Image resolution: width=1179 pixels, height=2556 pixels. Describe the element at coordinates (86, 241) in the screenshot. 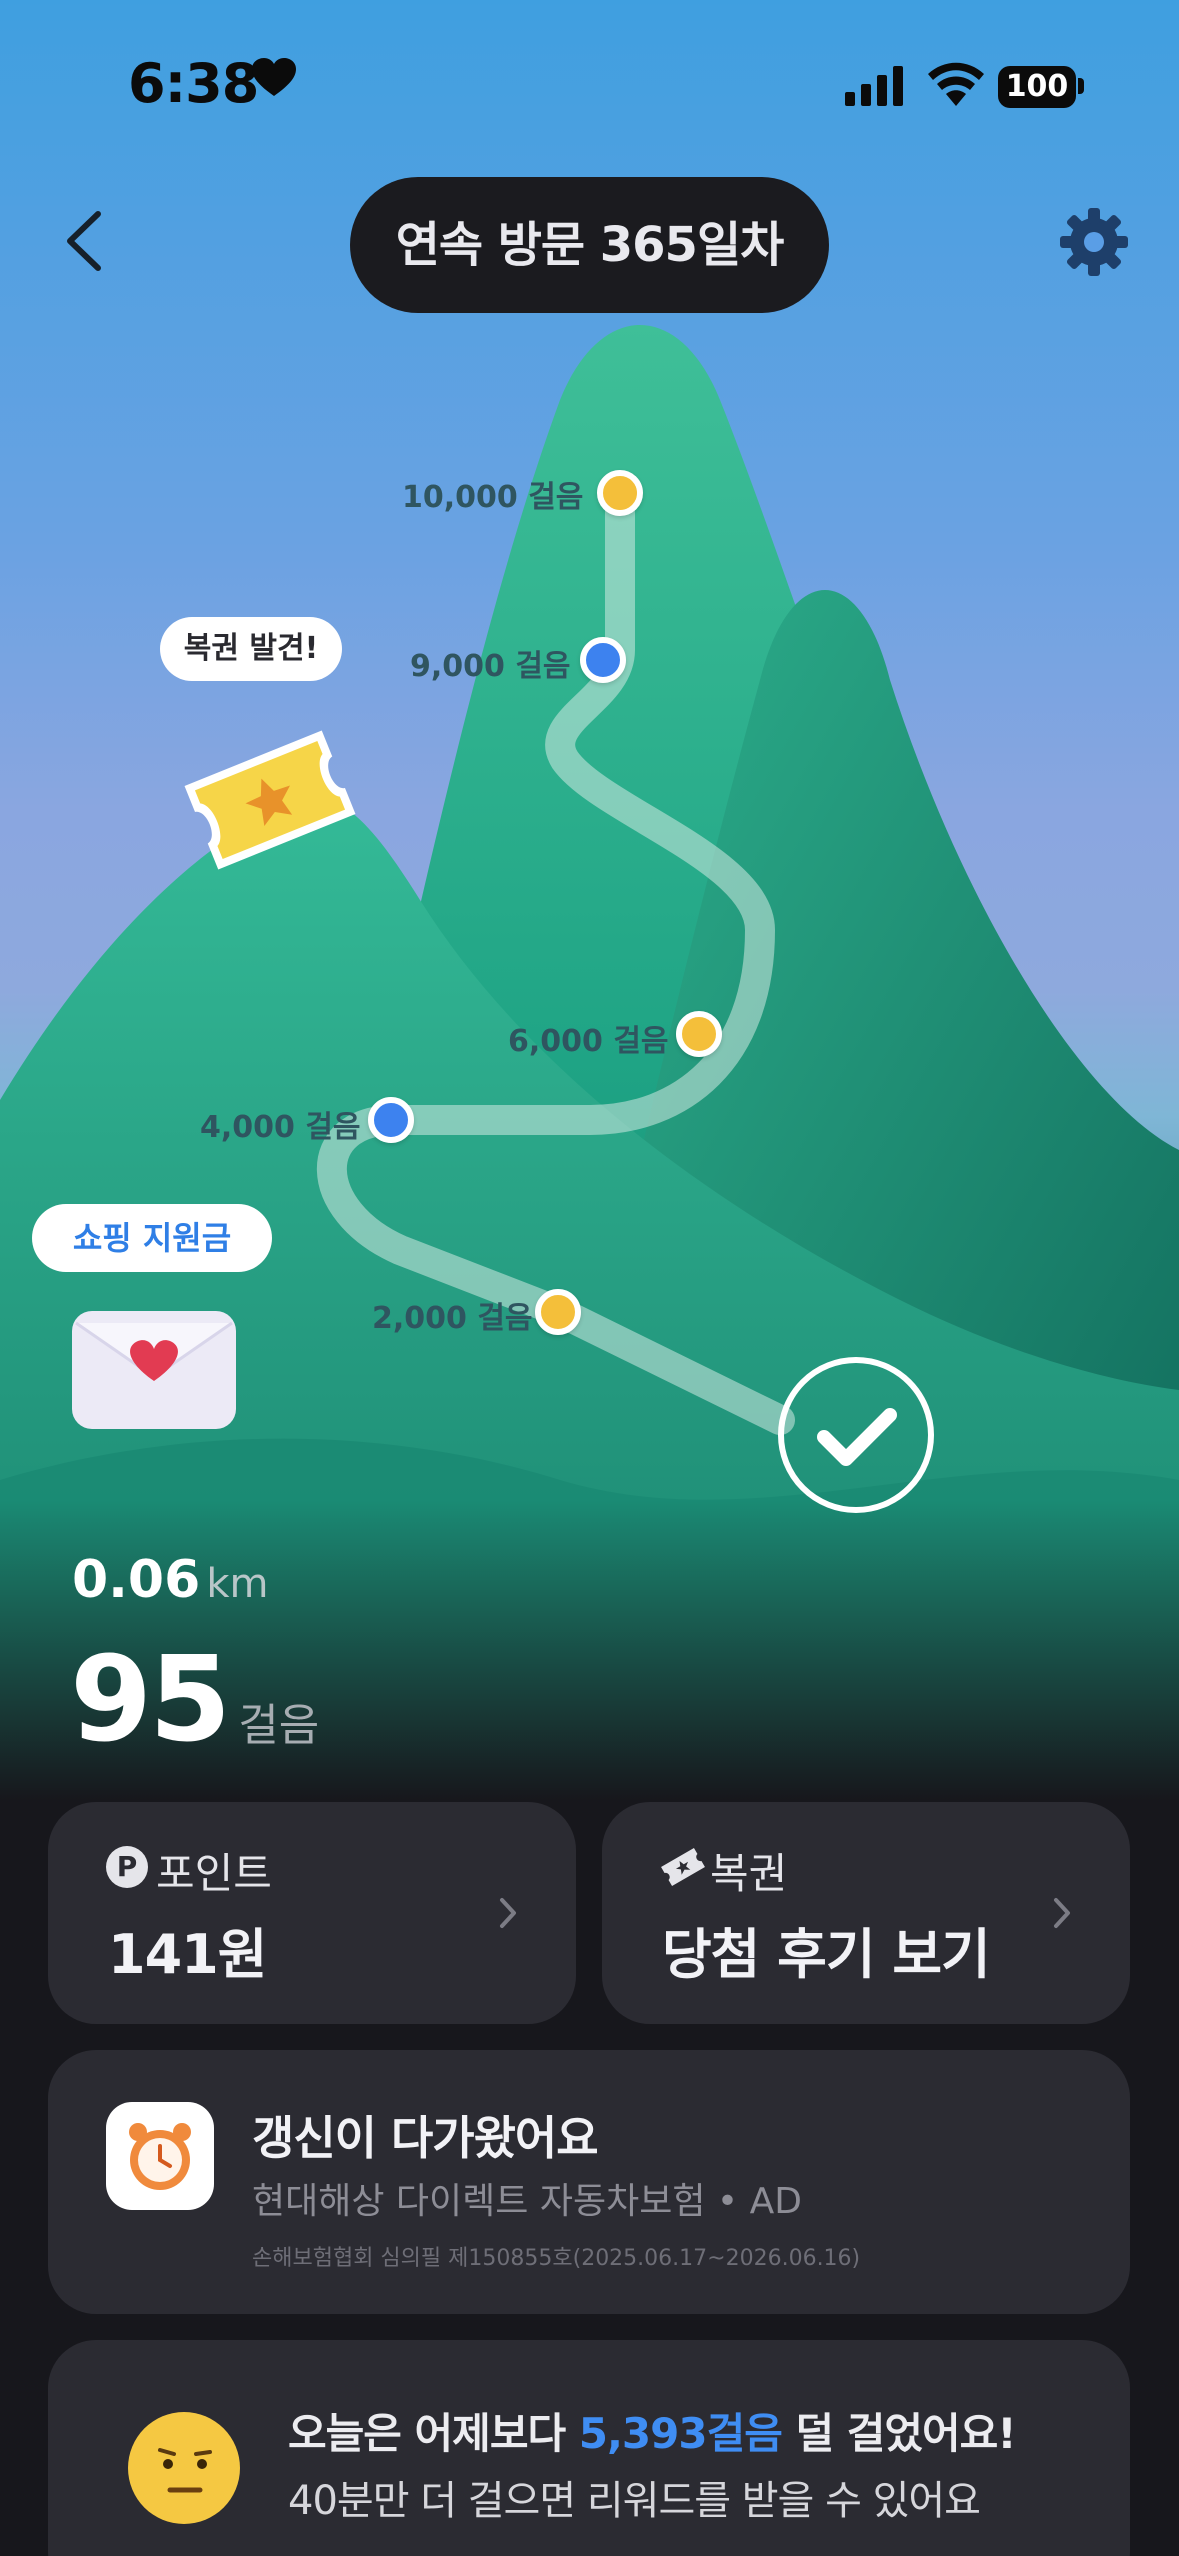

I see `back-chevron-icon` at that location.